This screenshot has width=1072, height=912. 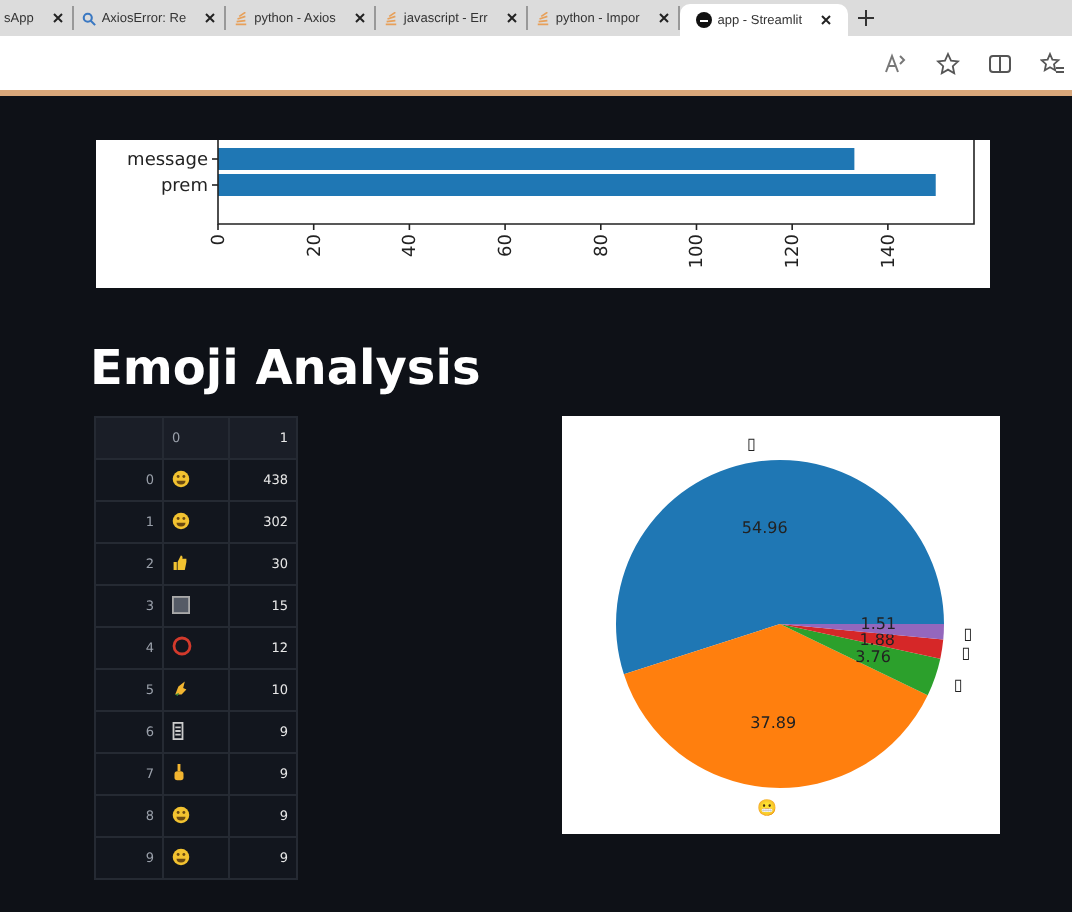 What do you see at coordinates (698, 251) in the screenshot?
I see `tick-label: 100` at bounding box center [698, 251].